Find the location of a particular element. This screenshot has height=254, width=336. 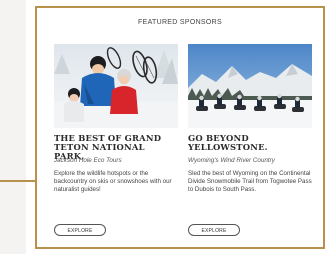

snowmobile-group-photo is located at coordinates (250, 86).